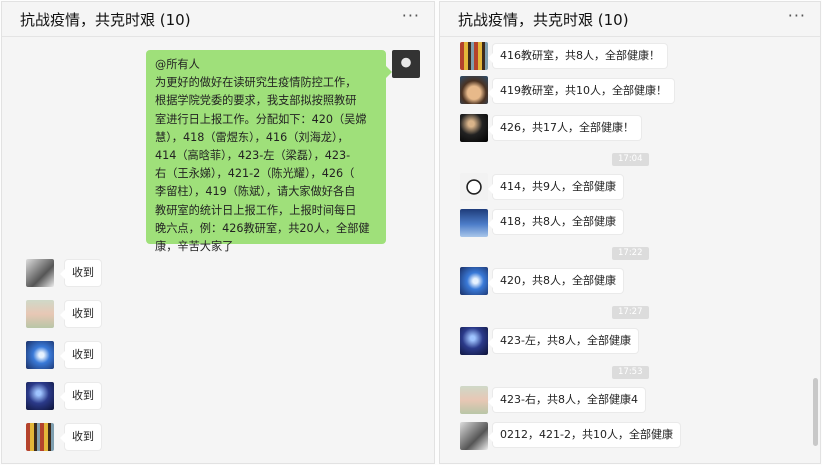 Image resolution: width=822 pixels, height=465 pixels. Describe the element at coordinates (256, 83) in the screenshot. I see `announcement-line: 为更好的做好在读研究生疫情防控工作，` at that location.